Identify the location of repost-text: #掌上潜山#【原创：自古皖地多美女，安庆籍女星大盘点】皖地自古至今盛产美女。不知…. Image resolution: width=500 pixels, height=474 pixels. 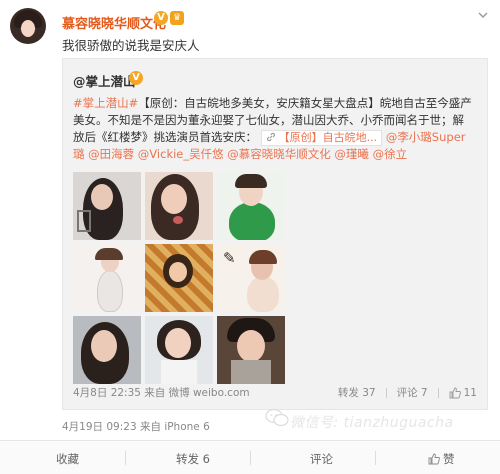
(273, 129).